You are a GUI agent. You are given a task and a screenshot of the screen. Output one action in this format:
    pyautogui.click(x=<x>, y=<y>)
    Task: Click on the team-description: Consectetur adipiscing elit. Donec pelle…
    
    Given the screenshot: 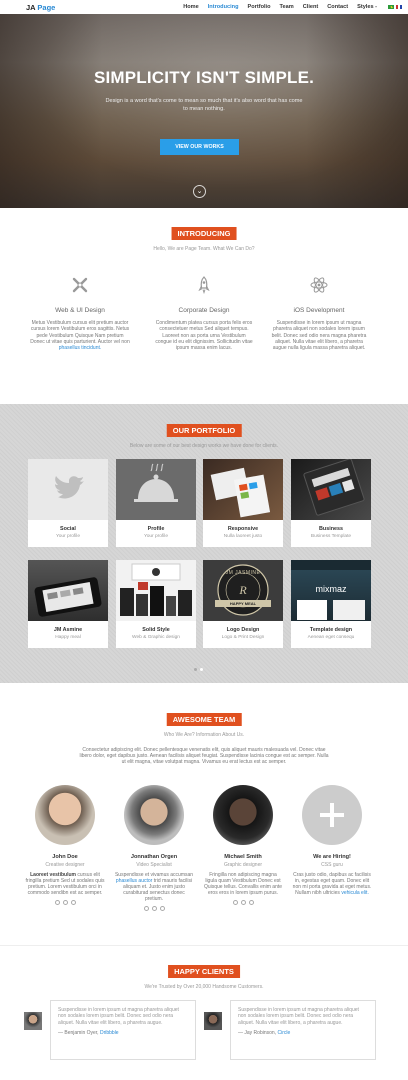 What is the action you would take?
    pyautogui.click(x=204, y=756)
    